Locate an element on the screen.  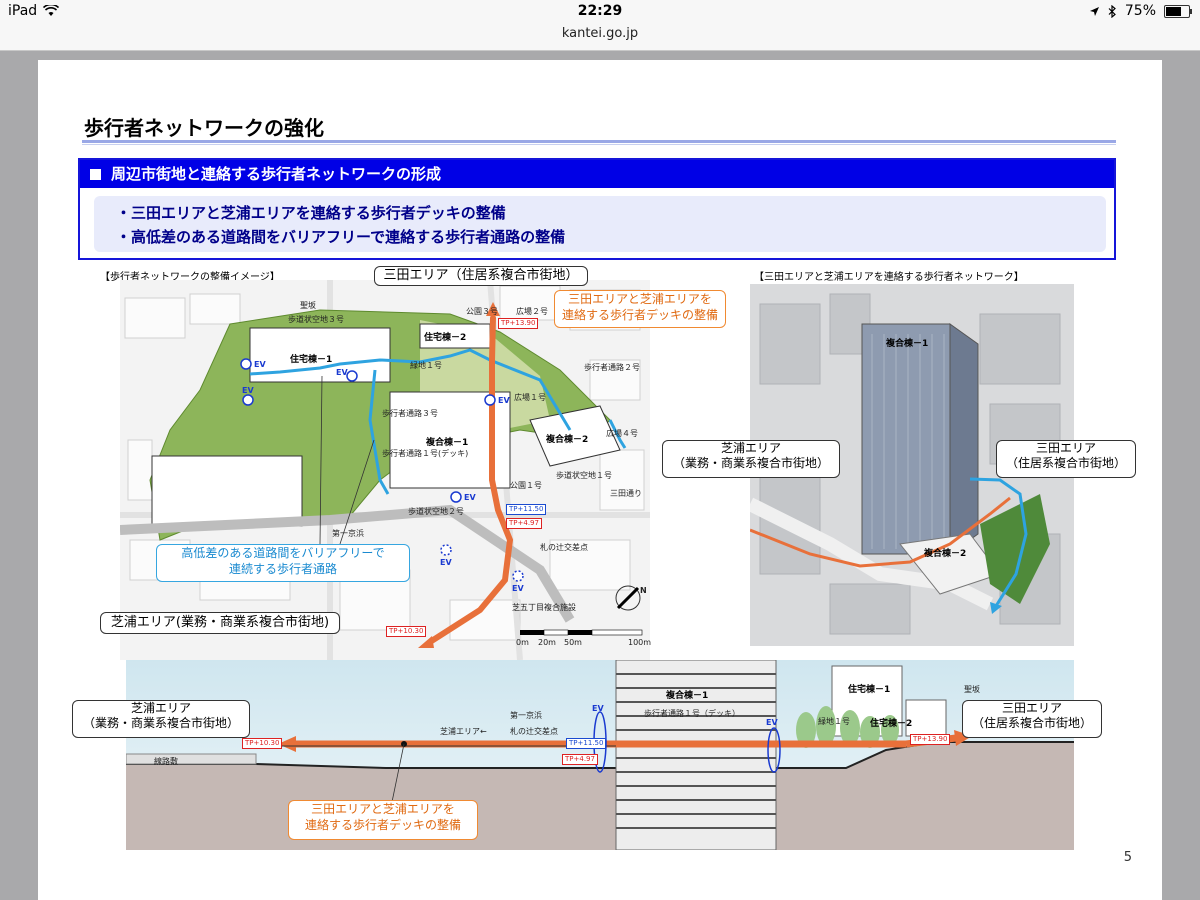
battery-percent: 75% is located at coordinates (1140, 11).